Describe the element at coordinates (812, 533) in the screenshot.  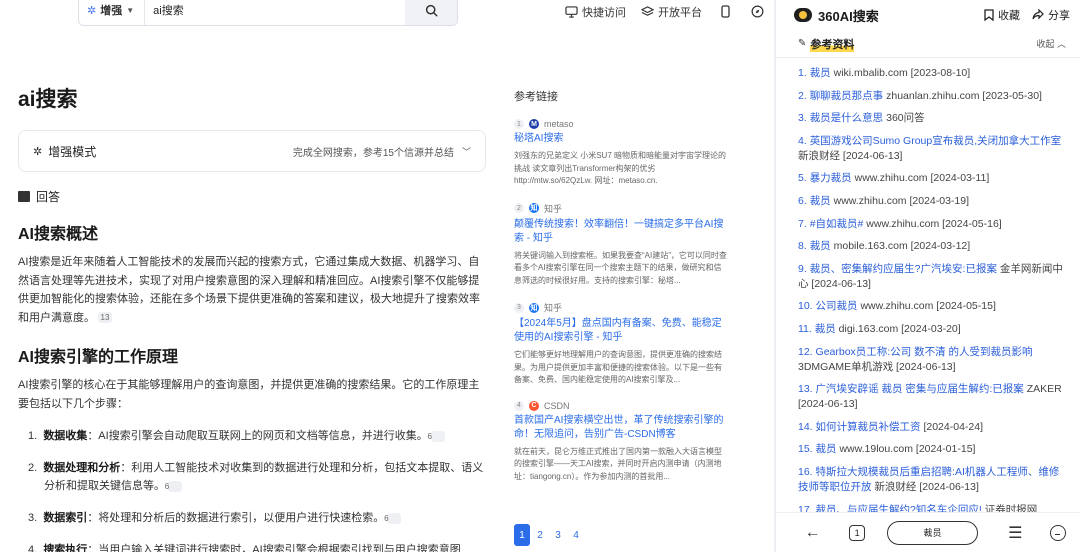
I see `back-arrow-icon: ←` at that location.